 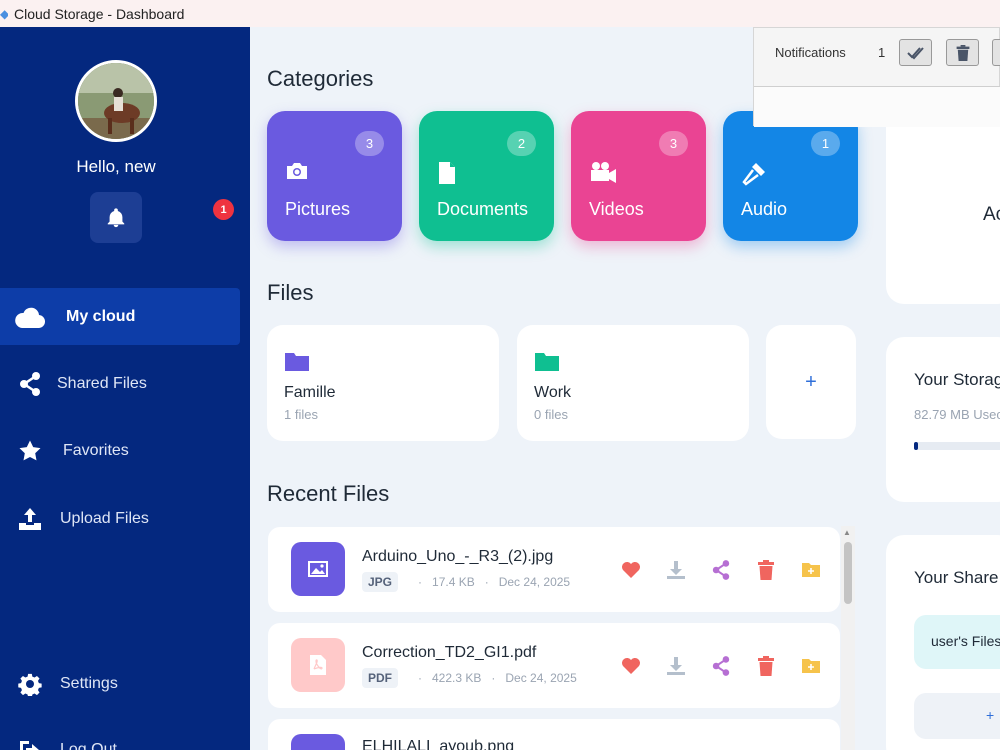 I want to click on storage-used: 82.79 MB Usec, so click(x=957, y=414).